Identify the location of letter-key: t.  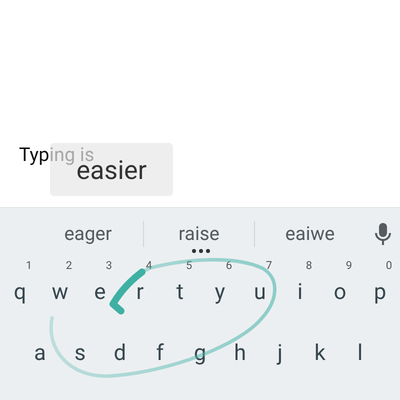
(180, 293).